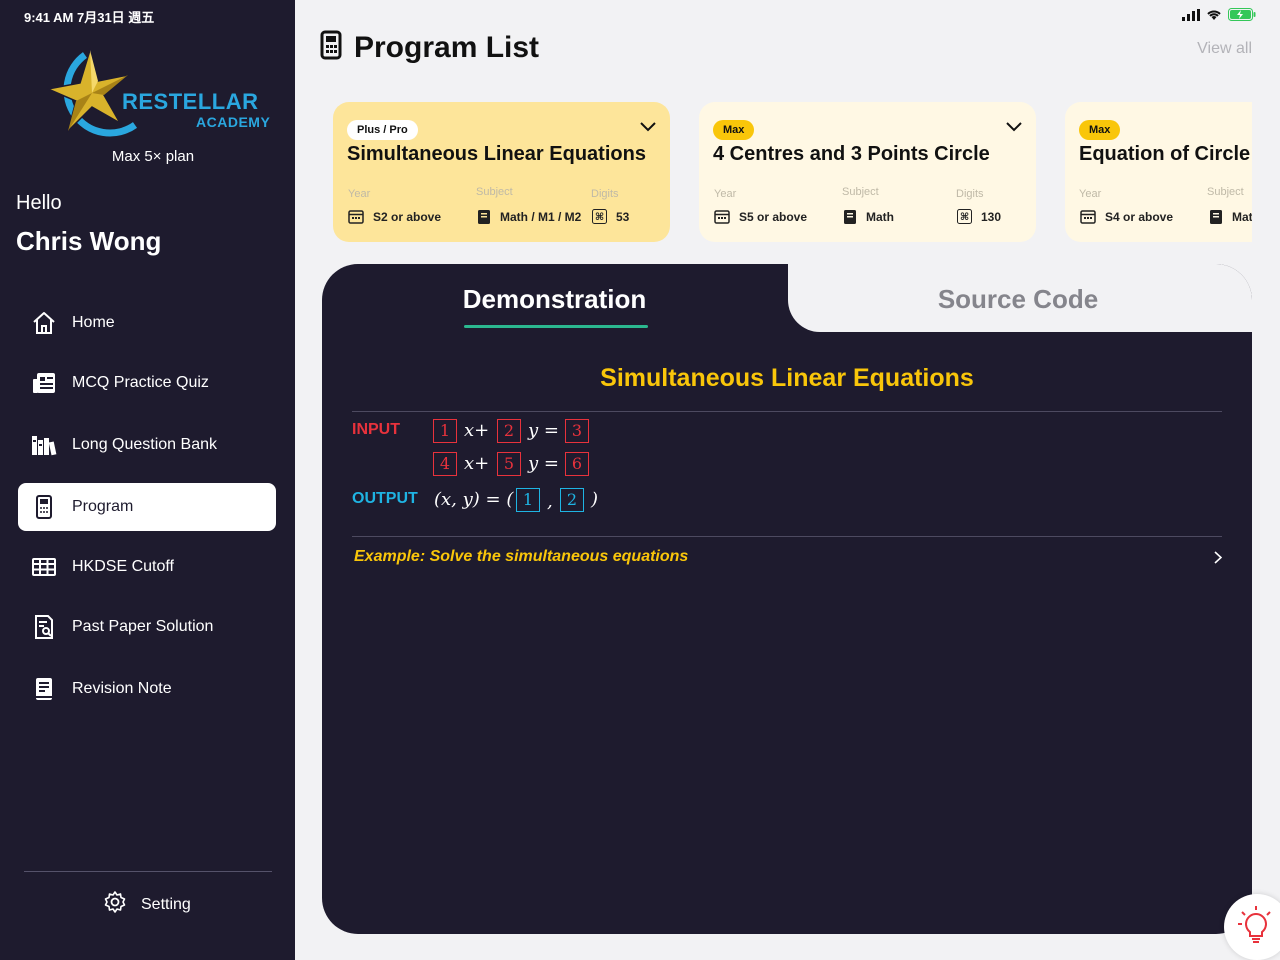 The width and height of the screenshot is (1280, 960). I want to click on year-value: S4 or above, so click(1126, 216).